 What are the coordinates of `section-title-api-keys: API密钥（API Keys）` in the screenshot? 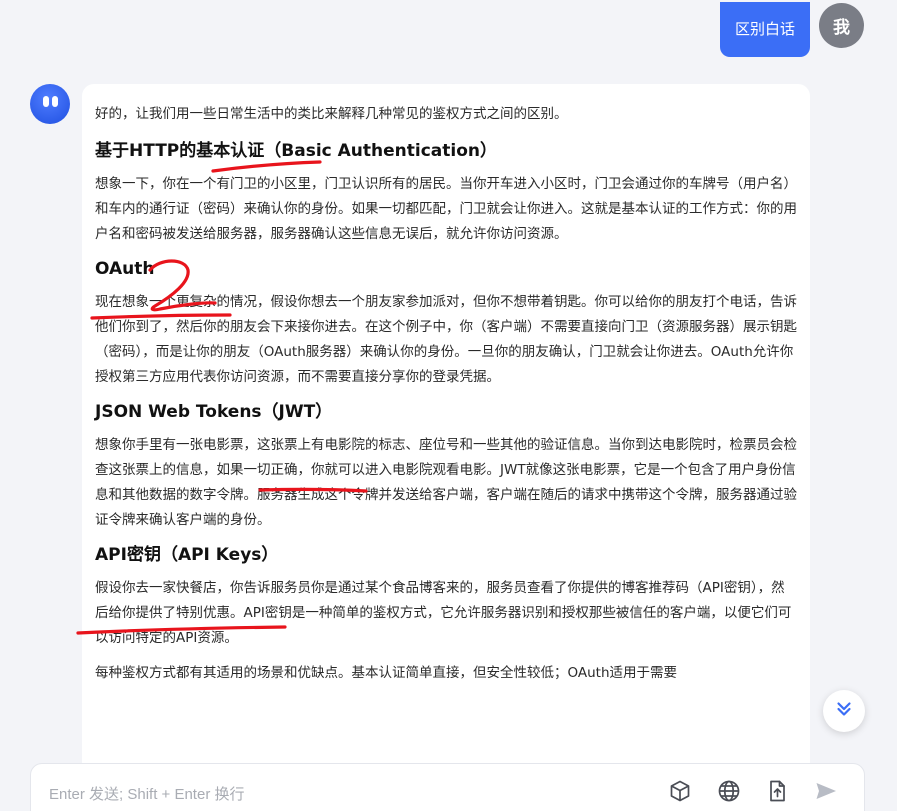 It's located at (187, 555).